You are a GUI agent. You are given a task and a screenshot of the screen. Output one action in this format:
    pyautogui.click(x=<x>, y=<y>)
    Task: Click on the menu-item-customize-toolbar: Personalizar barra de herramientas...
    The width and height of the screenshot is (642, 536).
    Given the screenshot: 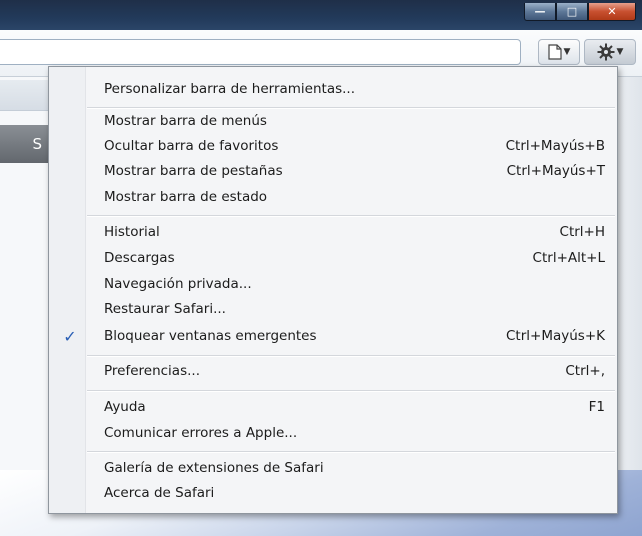 What is the action you would take?
    pyautogui.click(x=333, y=89)
    